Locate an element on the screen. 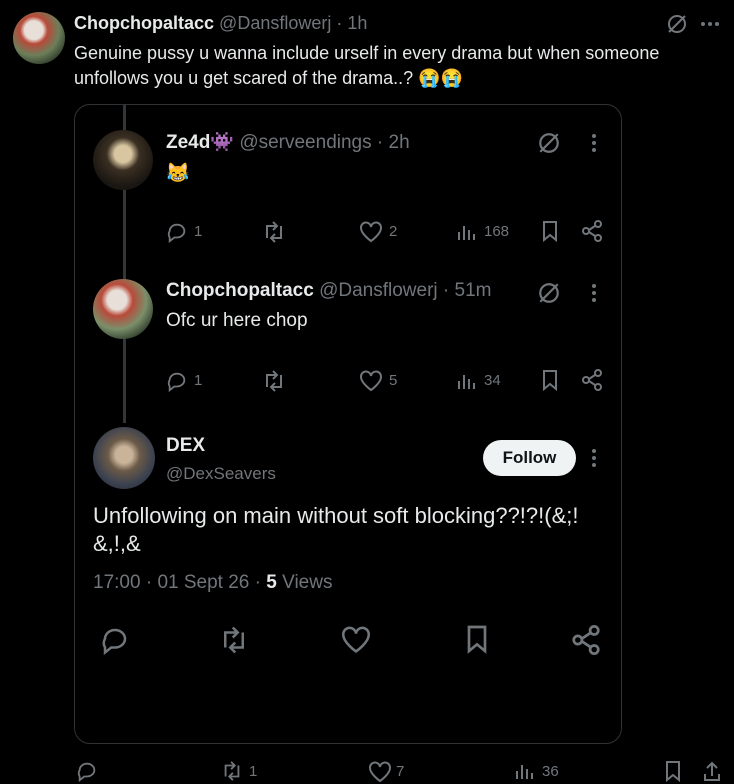 The height and width of the screenshot is (784, 734). reply-header: Chopchopaltacc @Dansflowerj · 51m is located at coordinates (329, 291).